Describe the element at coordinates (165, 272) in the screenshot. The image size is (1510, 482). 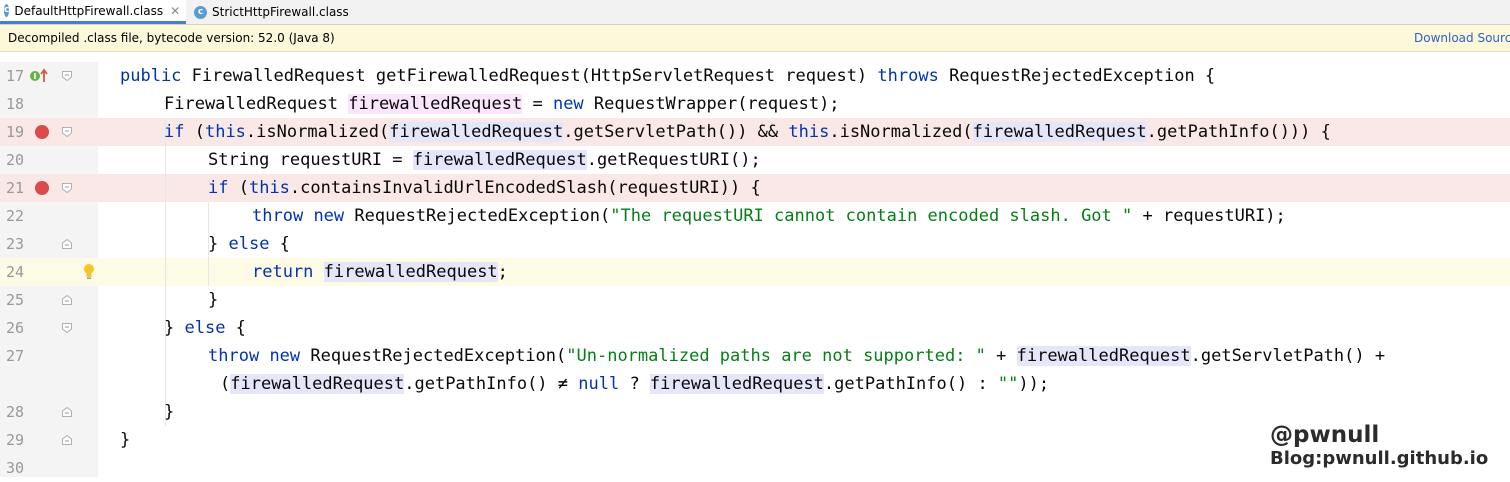
I see `indent-guide` at that location.